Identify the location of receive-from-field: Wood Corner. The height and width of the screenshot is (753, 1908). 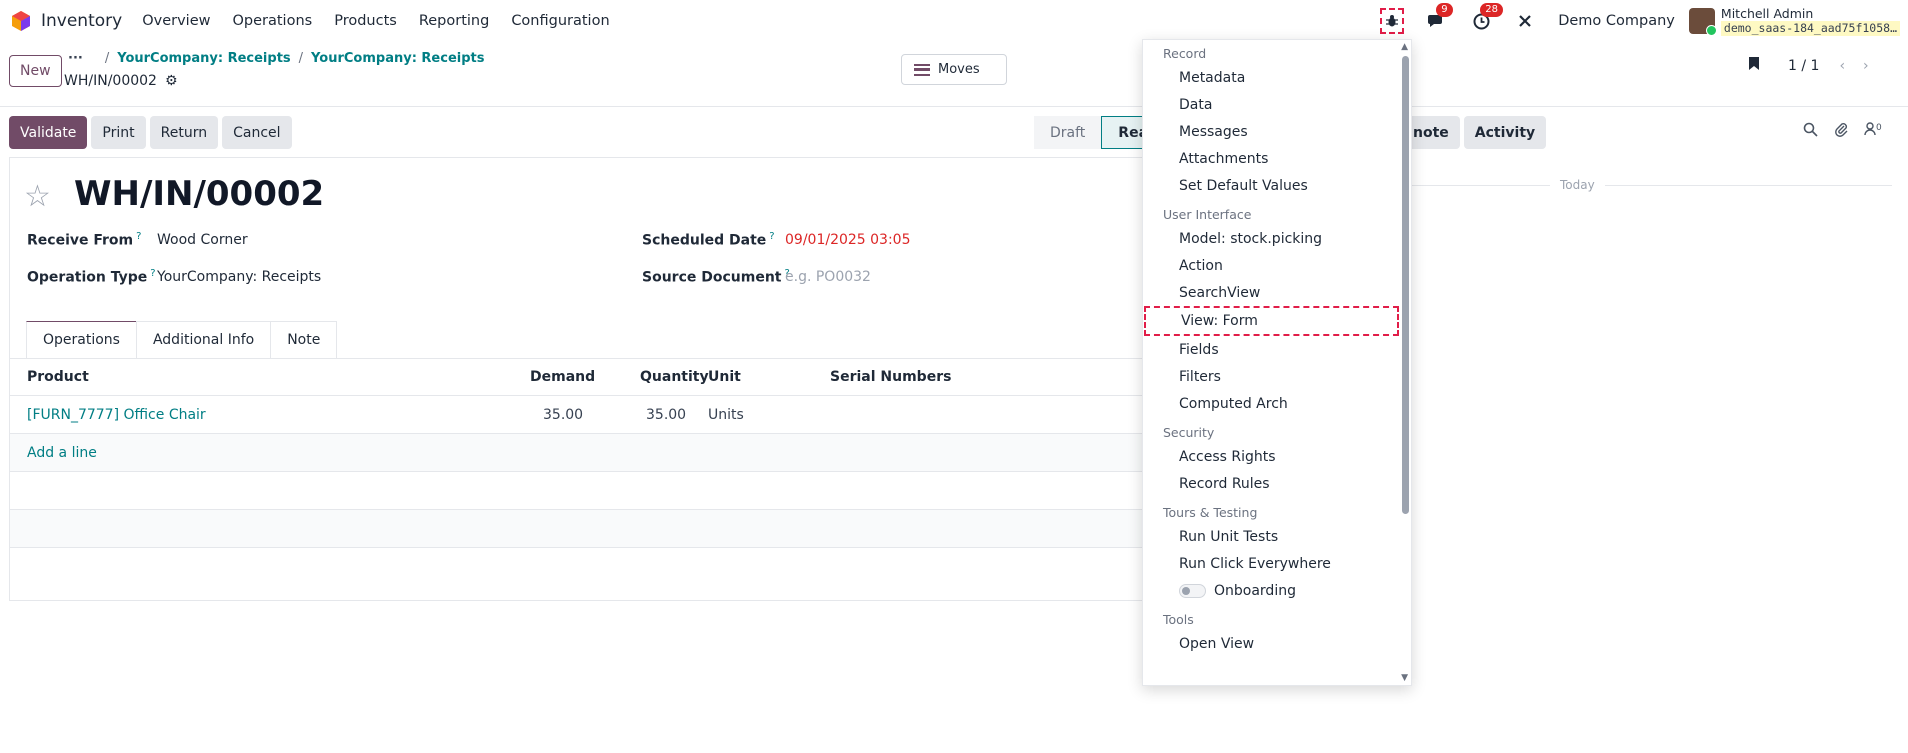
(202, 240).